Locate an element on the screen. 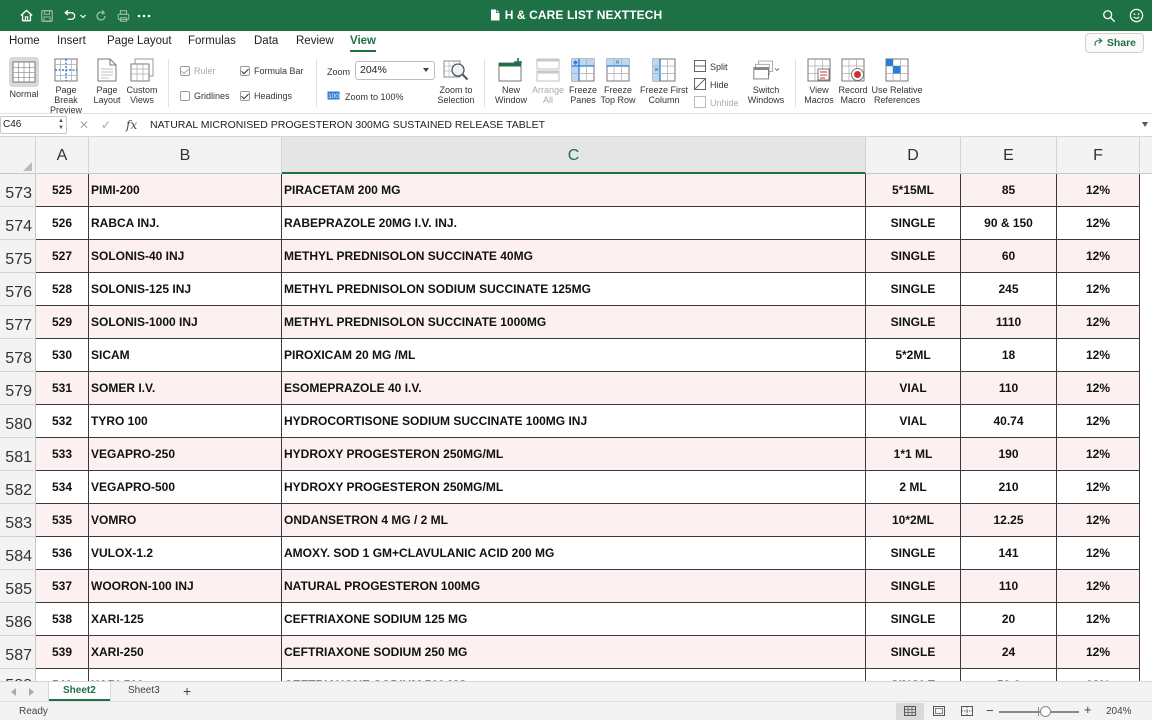 This screenshot has width=1152, height=721. column-header-f: F is located at coordinates (1098, 155).